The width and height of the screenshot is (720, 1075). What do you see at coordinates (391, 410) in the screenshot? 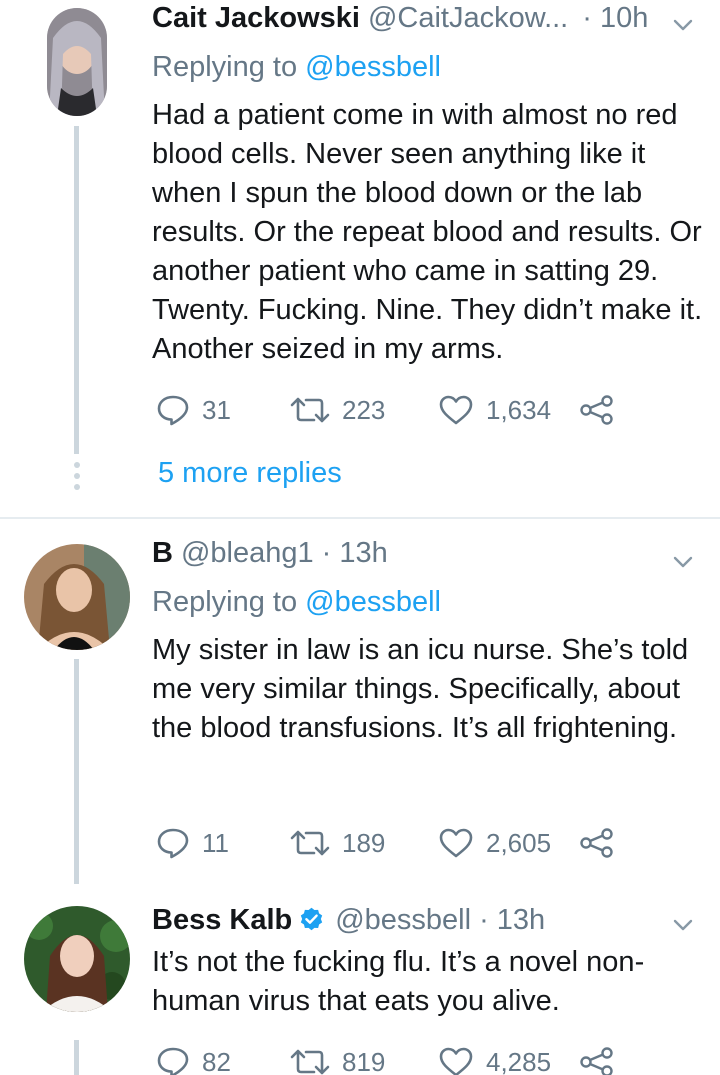
I see `tweet-actions: 31 223 1,634` at bounding box center [391, 410].